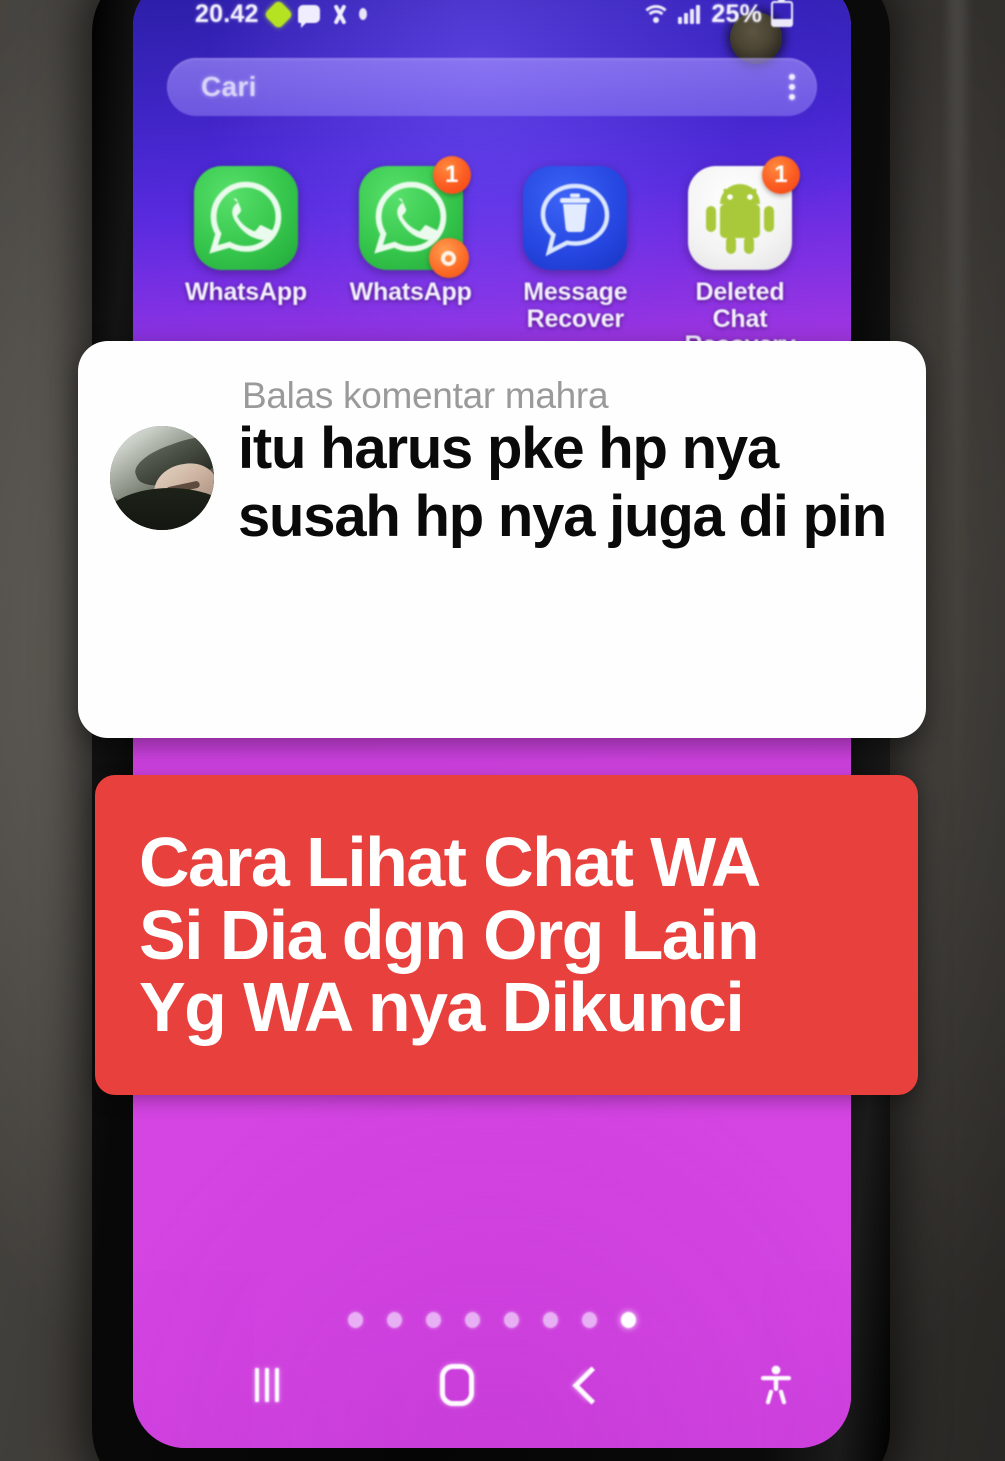 This screenshot has height=1461, width=1005. I want to click on phone-bezel-highlight-right, so click(957, 443).